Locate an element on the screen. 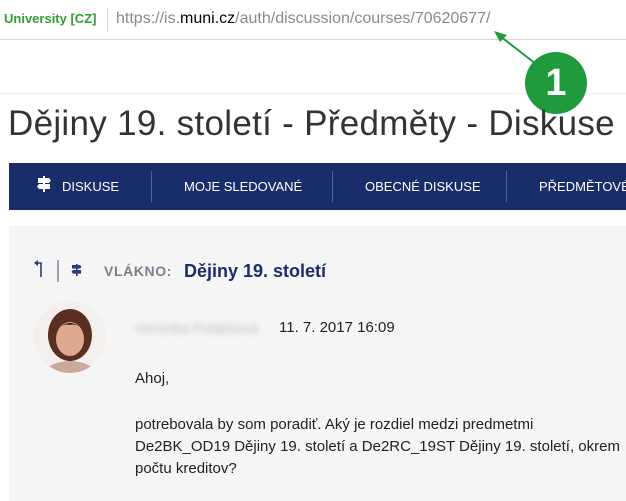 The width and height of the screenshot is (626, 501). url-path: /auth/discussion/courses/70620677/ is located at coordinates (363, 18).